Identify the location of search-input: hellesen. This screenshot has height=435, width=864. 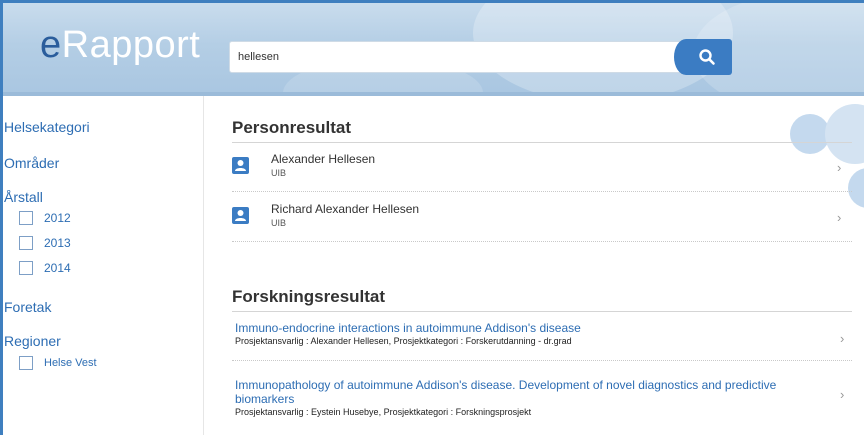
(459, 57).